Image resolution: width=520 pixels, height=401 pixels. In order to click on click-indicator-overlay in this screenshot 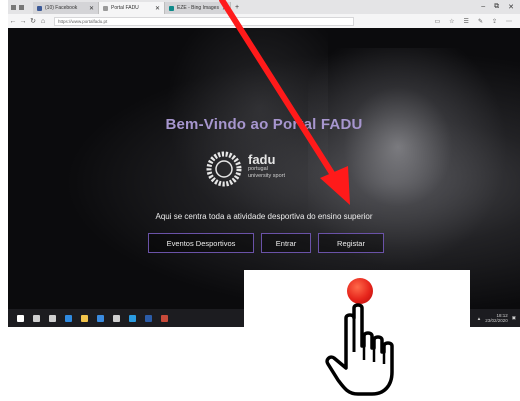, I will do `click(357, 335)`.